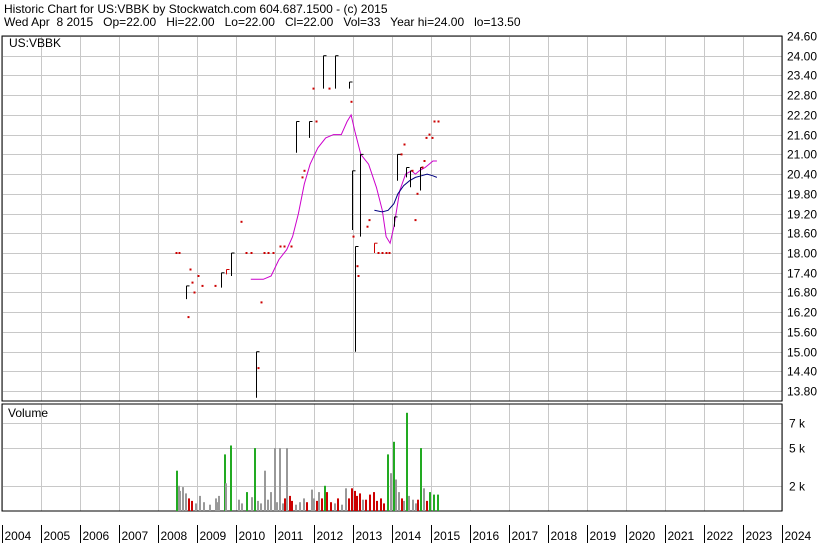 Image resolution: width=830 pixels, height=543 pixels. Describe the element at coordinates (802, 195) in the screenshot. I see `price-tick-label: 19.80` at that location.